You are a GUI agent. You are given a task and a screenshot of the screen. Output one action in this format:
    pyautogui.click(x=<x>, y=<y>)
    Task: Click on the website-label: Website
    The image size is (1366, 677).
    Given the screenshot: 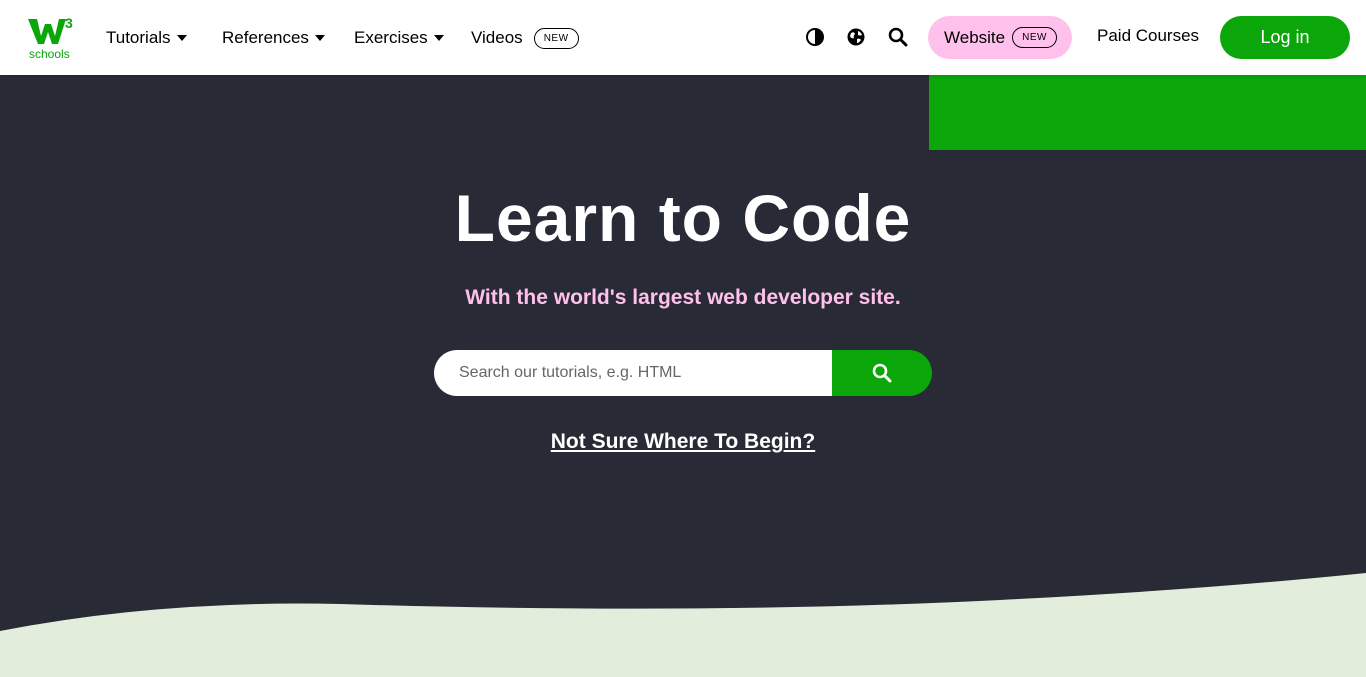 What is the action you would take?
    pyautogui.click(x=975, y=37)
    